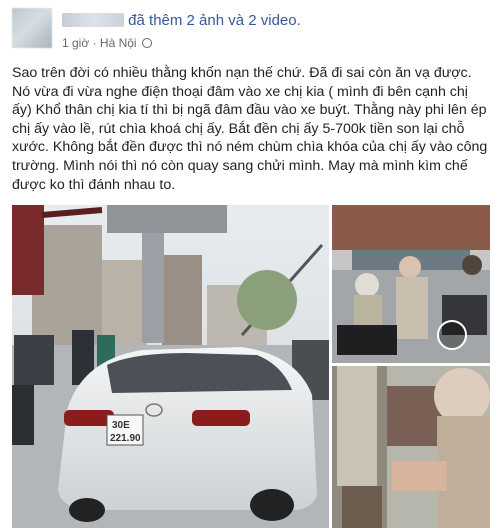  What do you see at coordinates (93, 20) in the screenshot?
I see `author-name-blurred` at bounding box center [93, 20].